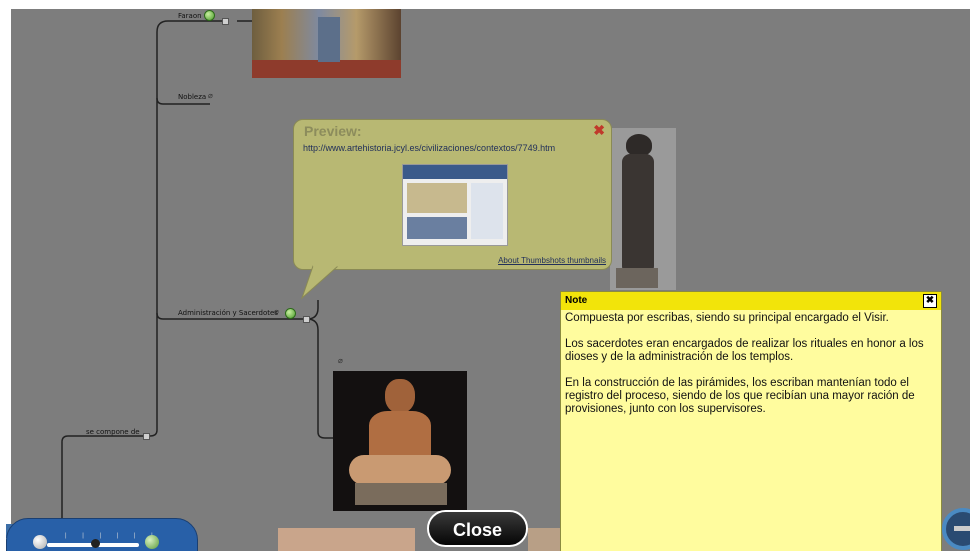 The height and width of the screenshot is (551, 970). Describe the element at coordinates (95, 543) in the screenshot. I see `zoom-slider-knob` at that location.